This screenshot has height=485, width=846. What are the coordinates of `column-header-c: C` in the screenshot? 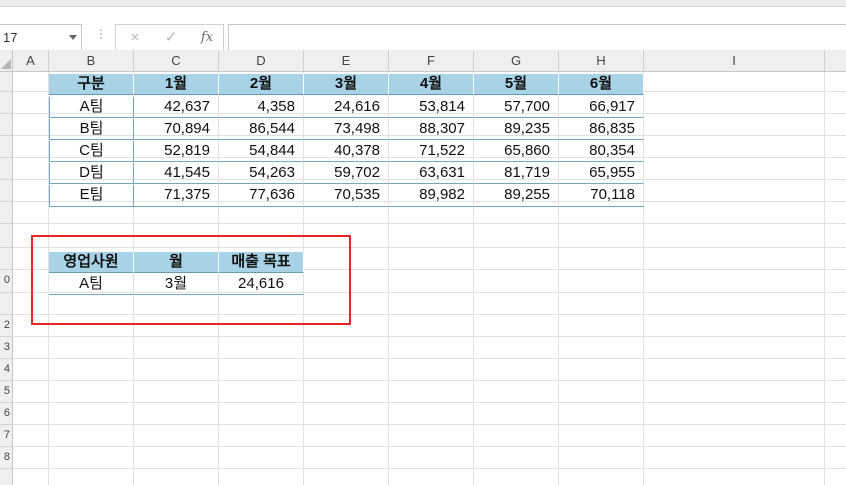 It's located at (176, 61).